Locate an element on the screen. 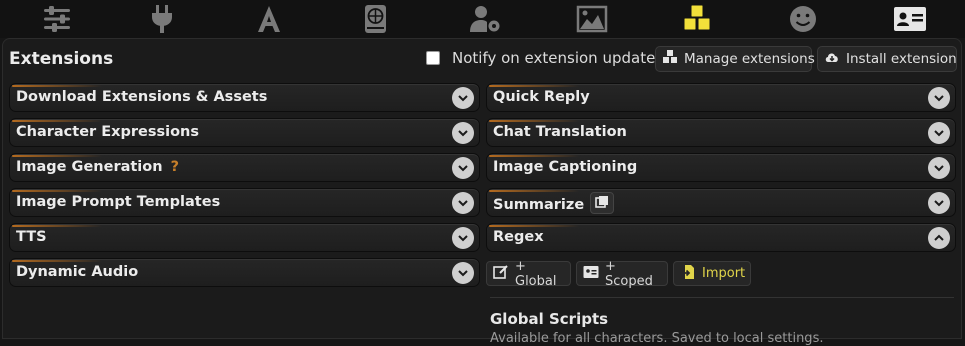 The height and width of the screenshot is (346, 965). drawer-character-expressions: Character Expressions is located at coordinates (244, 132).